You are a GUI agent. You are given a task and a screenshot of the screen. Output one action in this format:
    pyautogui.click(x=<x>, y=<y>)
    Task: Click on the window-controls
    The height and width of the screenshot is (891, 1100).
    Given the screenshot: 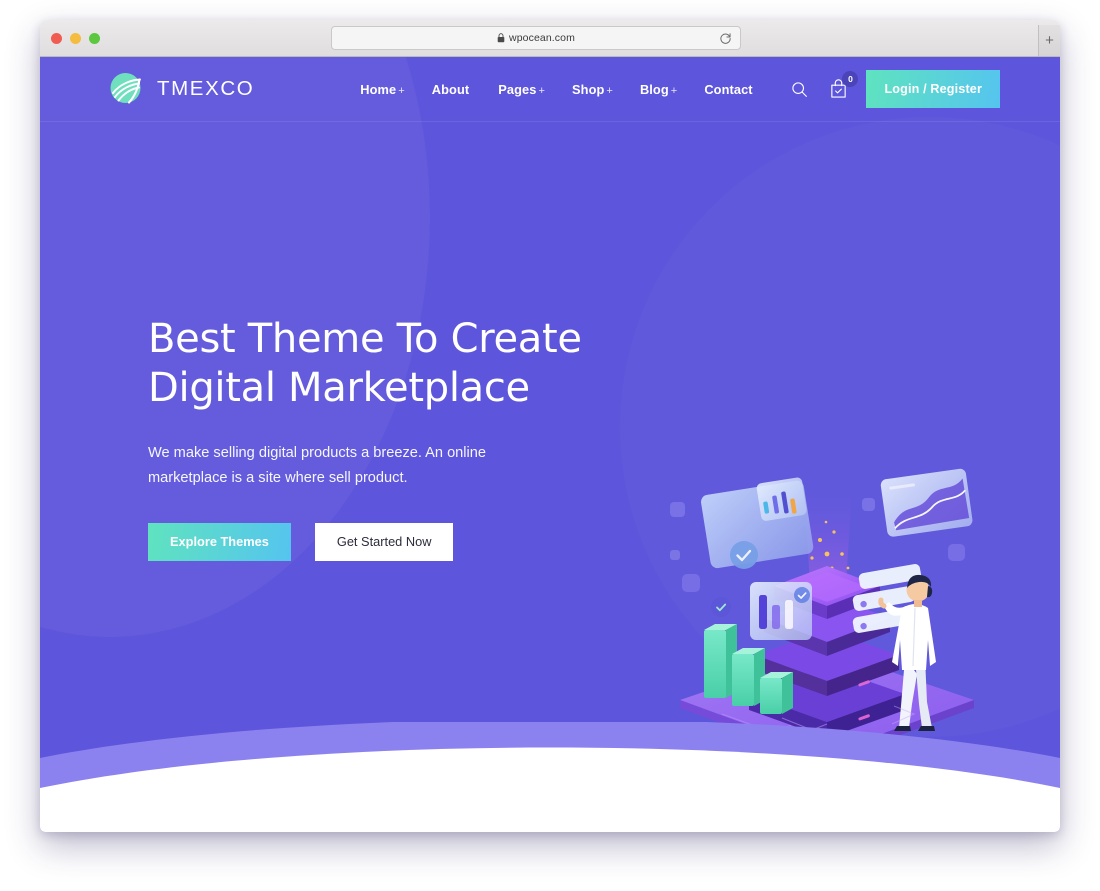 What is the action you would take?
    pyautogui.click(x=75, y=38)
    